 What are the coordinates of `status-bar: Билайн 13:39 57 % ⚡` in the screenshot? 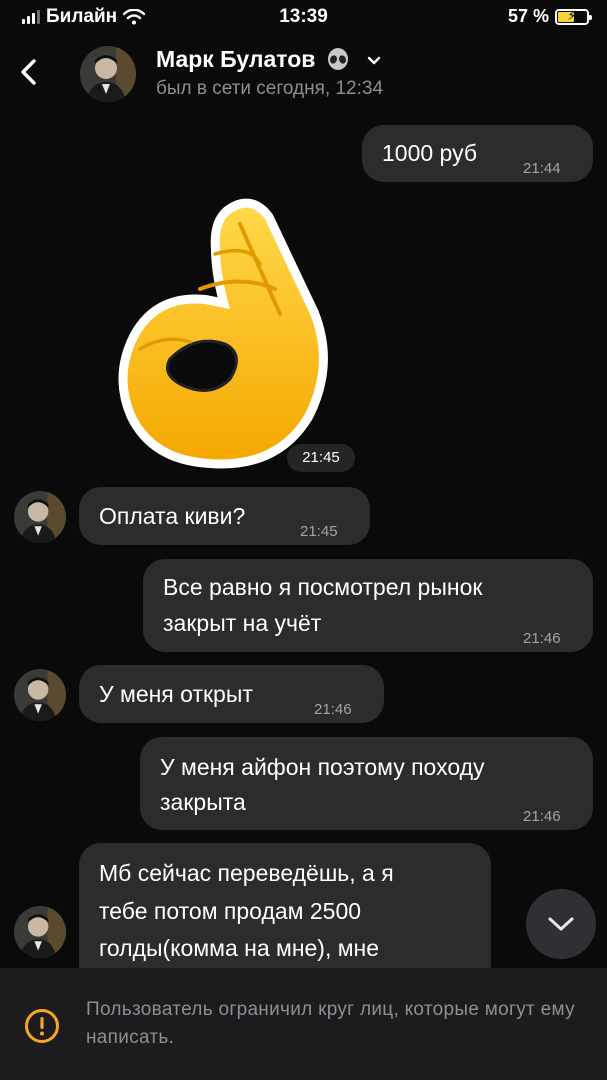 It's located at (303, 17).